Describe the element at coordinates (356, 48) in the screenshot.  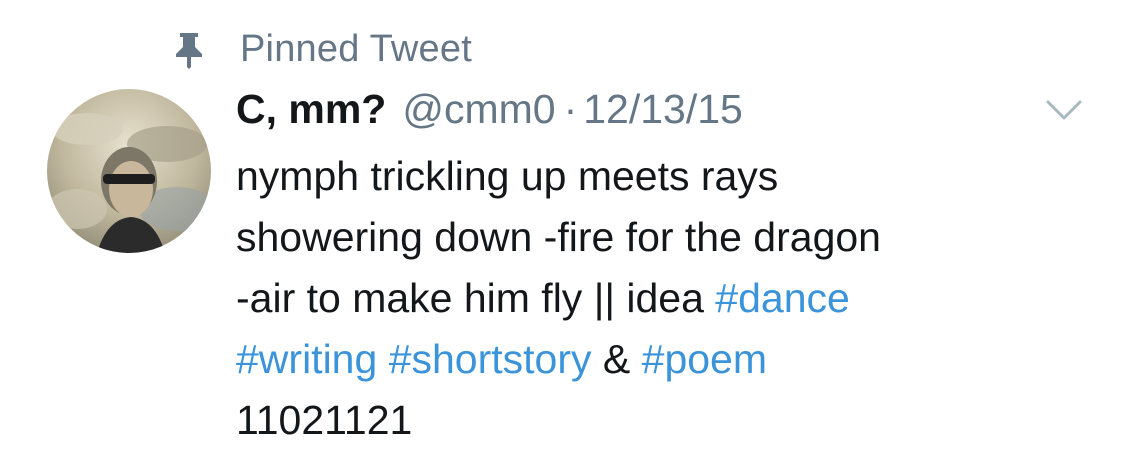
I see `pinned-tweet-label: Pinned Tweet` at that location.